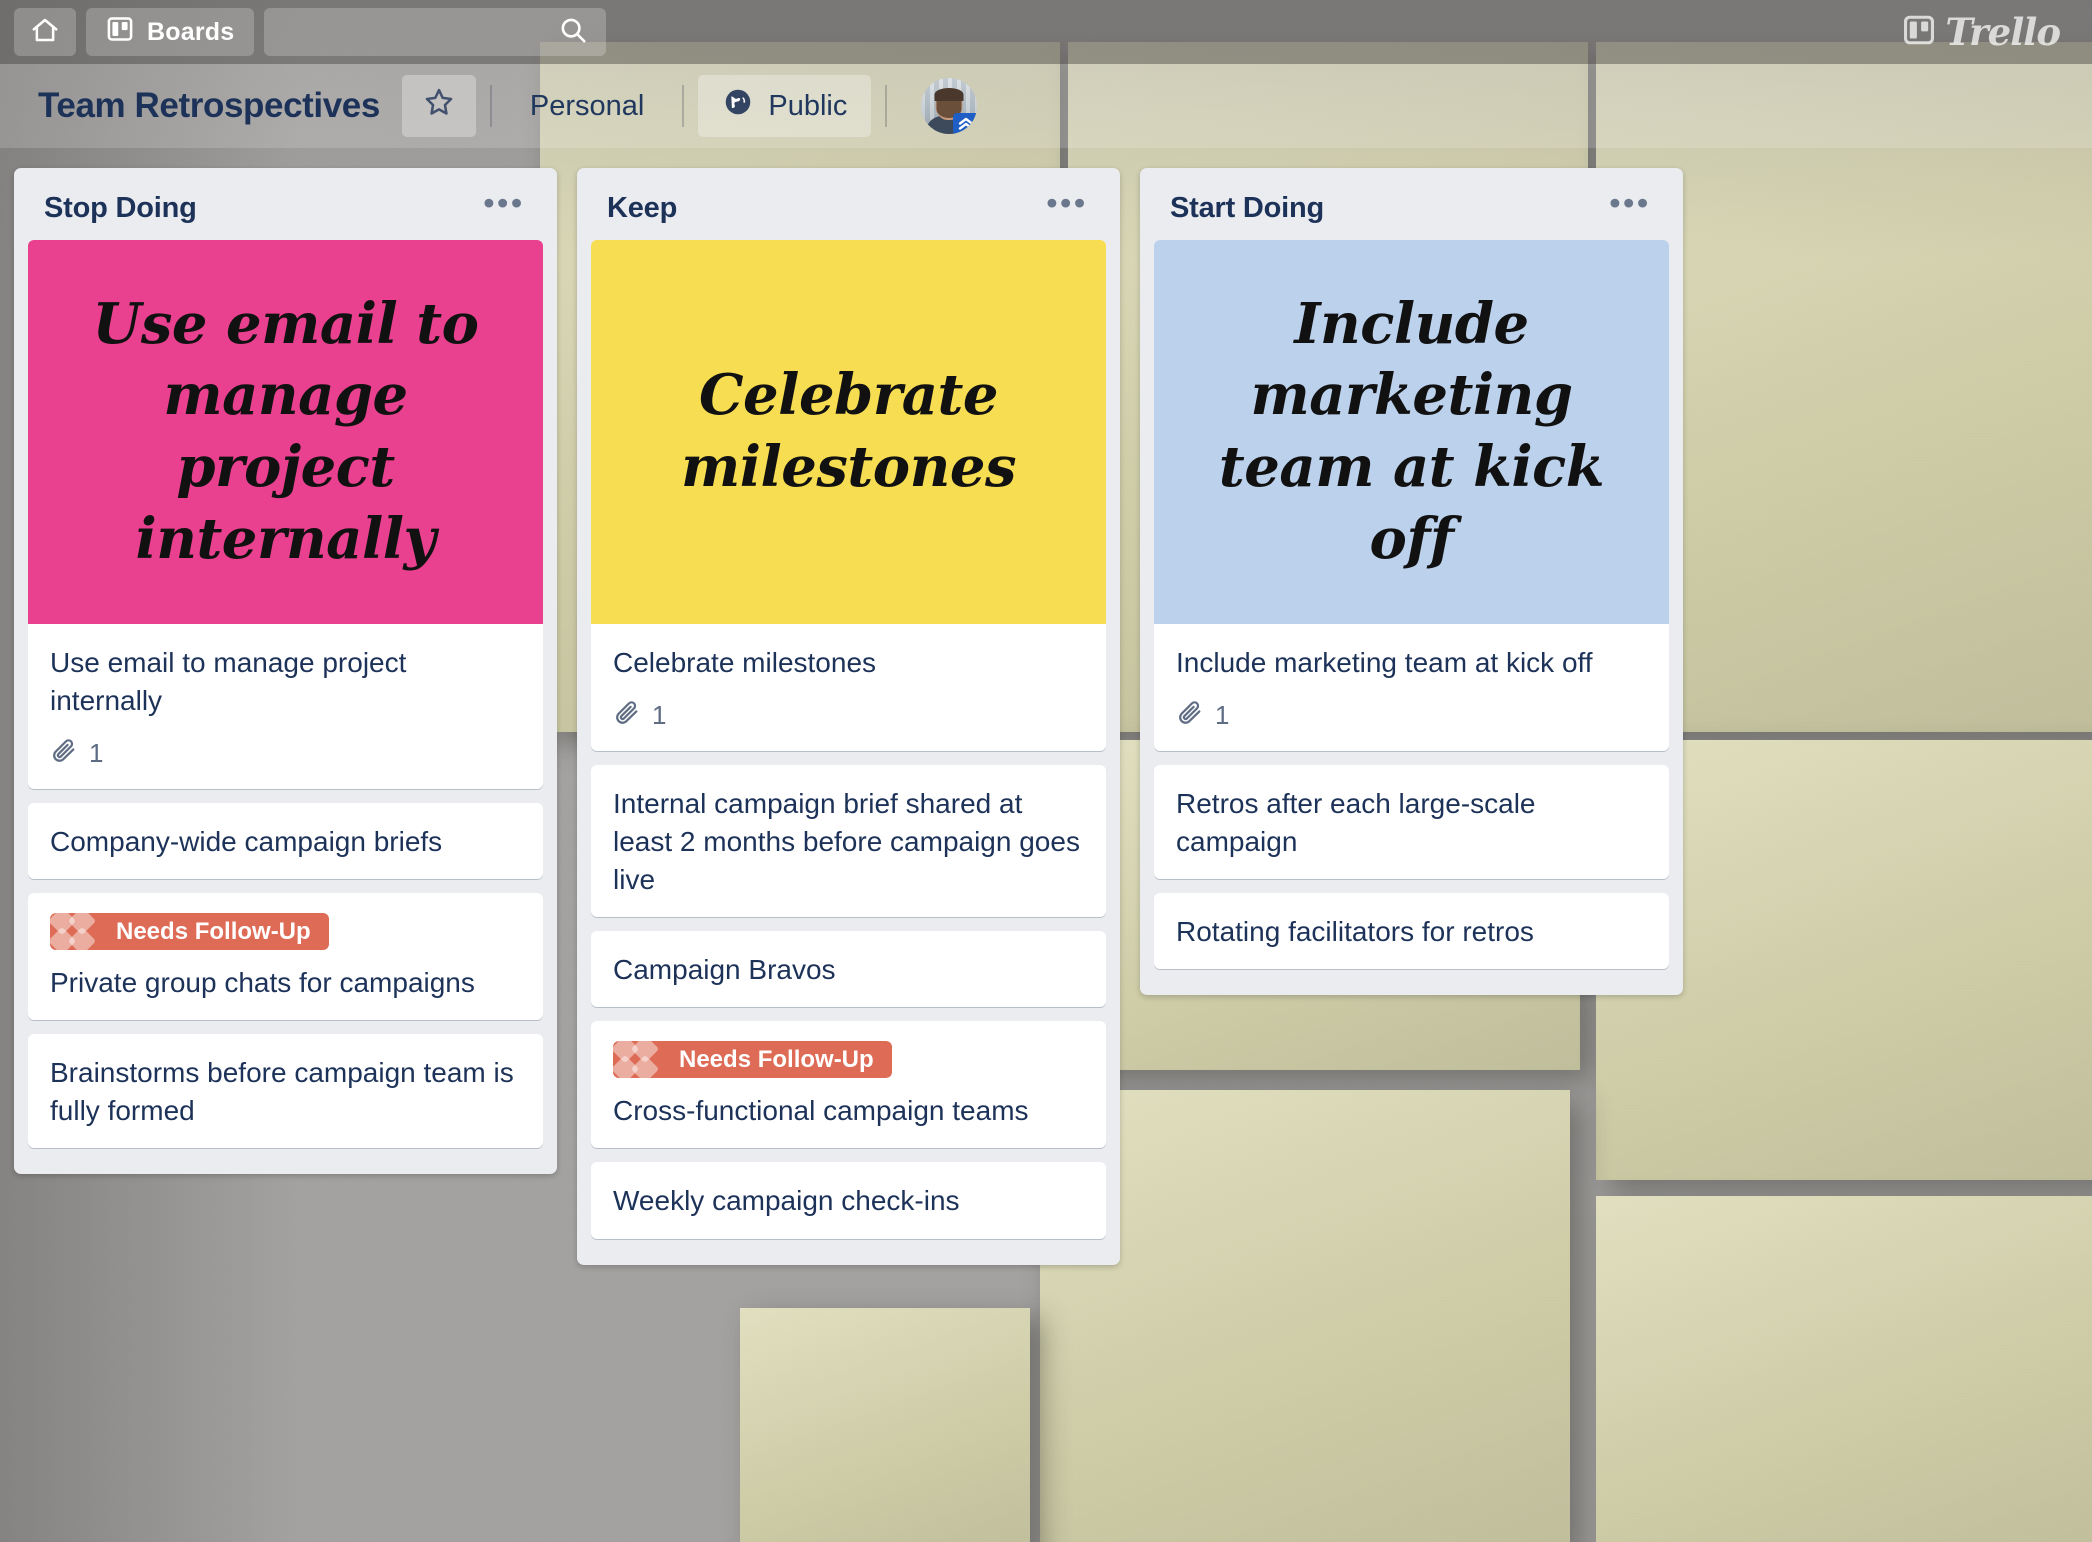  I want to click on card-body: Company-wide campaign briefs, so click(285, 841).